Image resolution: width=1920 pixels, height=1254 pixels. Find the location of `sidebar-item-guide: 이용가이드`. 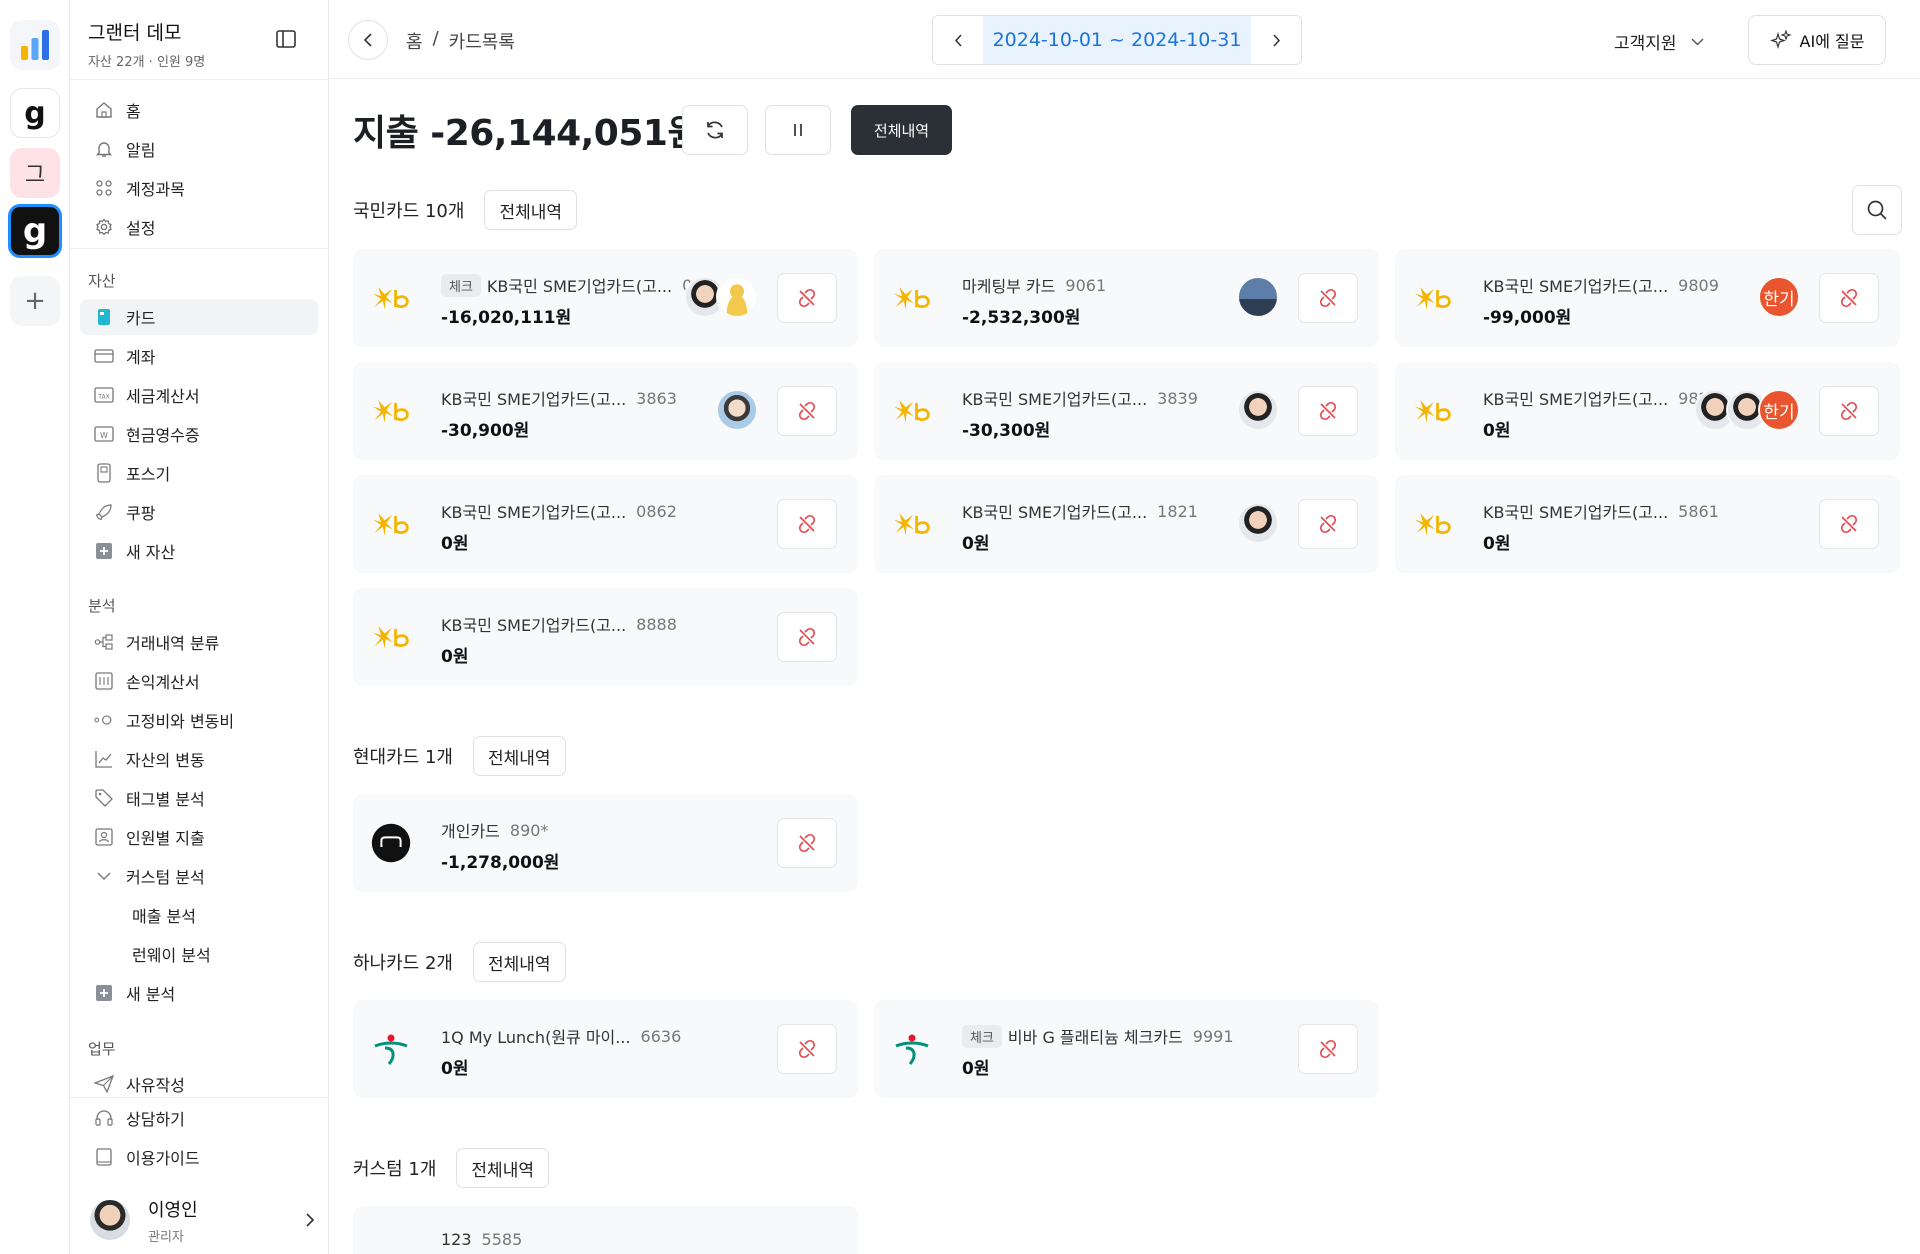

sidebar-item-guide: 이용가이드 is located at coordinates (199, 1157).